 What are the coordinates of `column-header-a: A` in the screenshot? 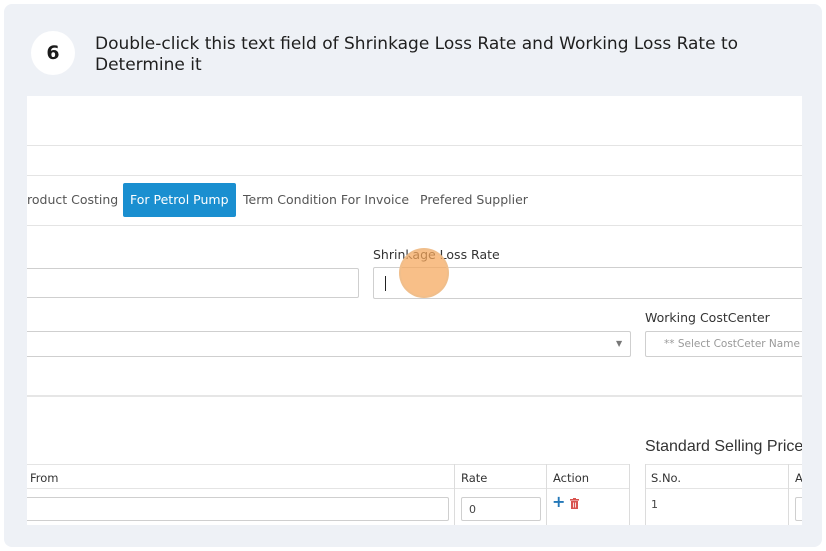 It's located at (798, 478).